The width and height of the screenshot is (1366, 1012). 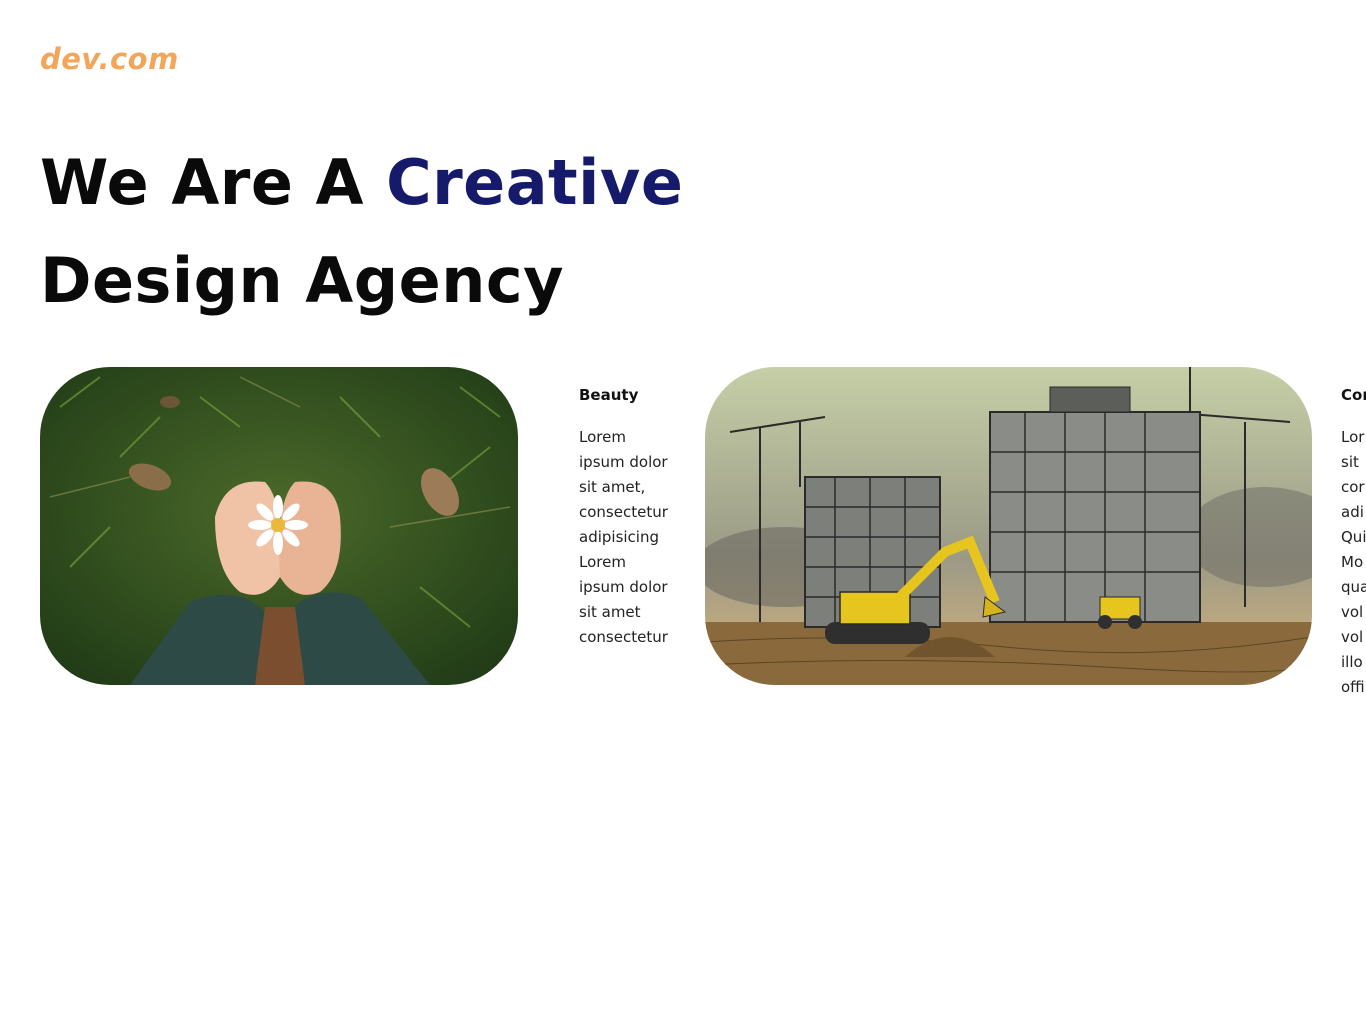 I want to click on site-logo: dev.com, so click(x=109, y=59).